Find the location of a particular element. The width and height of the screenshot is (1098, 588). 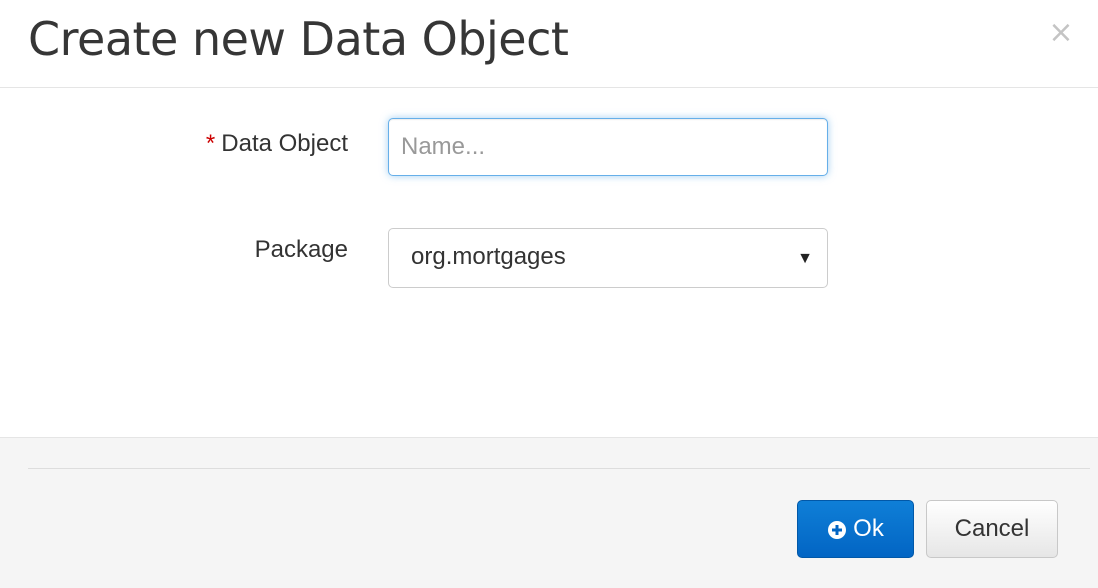

package-row: Package org.mortgages ▼ is located at coordinates (549, 258).